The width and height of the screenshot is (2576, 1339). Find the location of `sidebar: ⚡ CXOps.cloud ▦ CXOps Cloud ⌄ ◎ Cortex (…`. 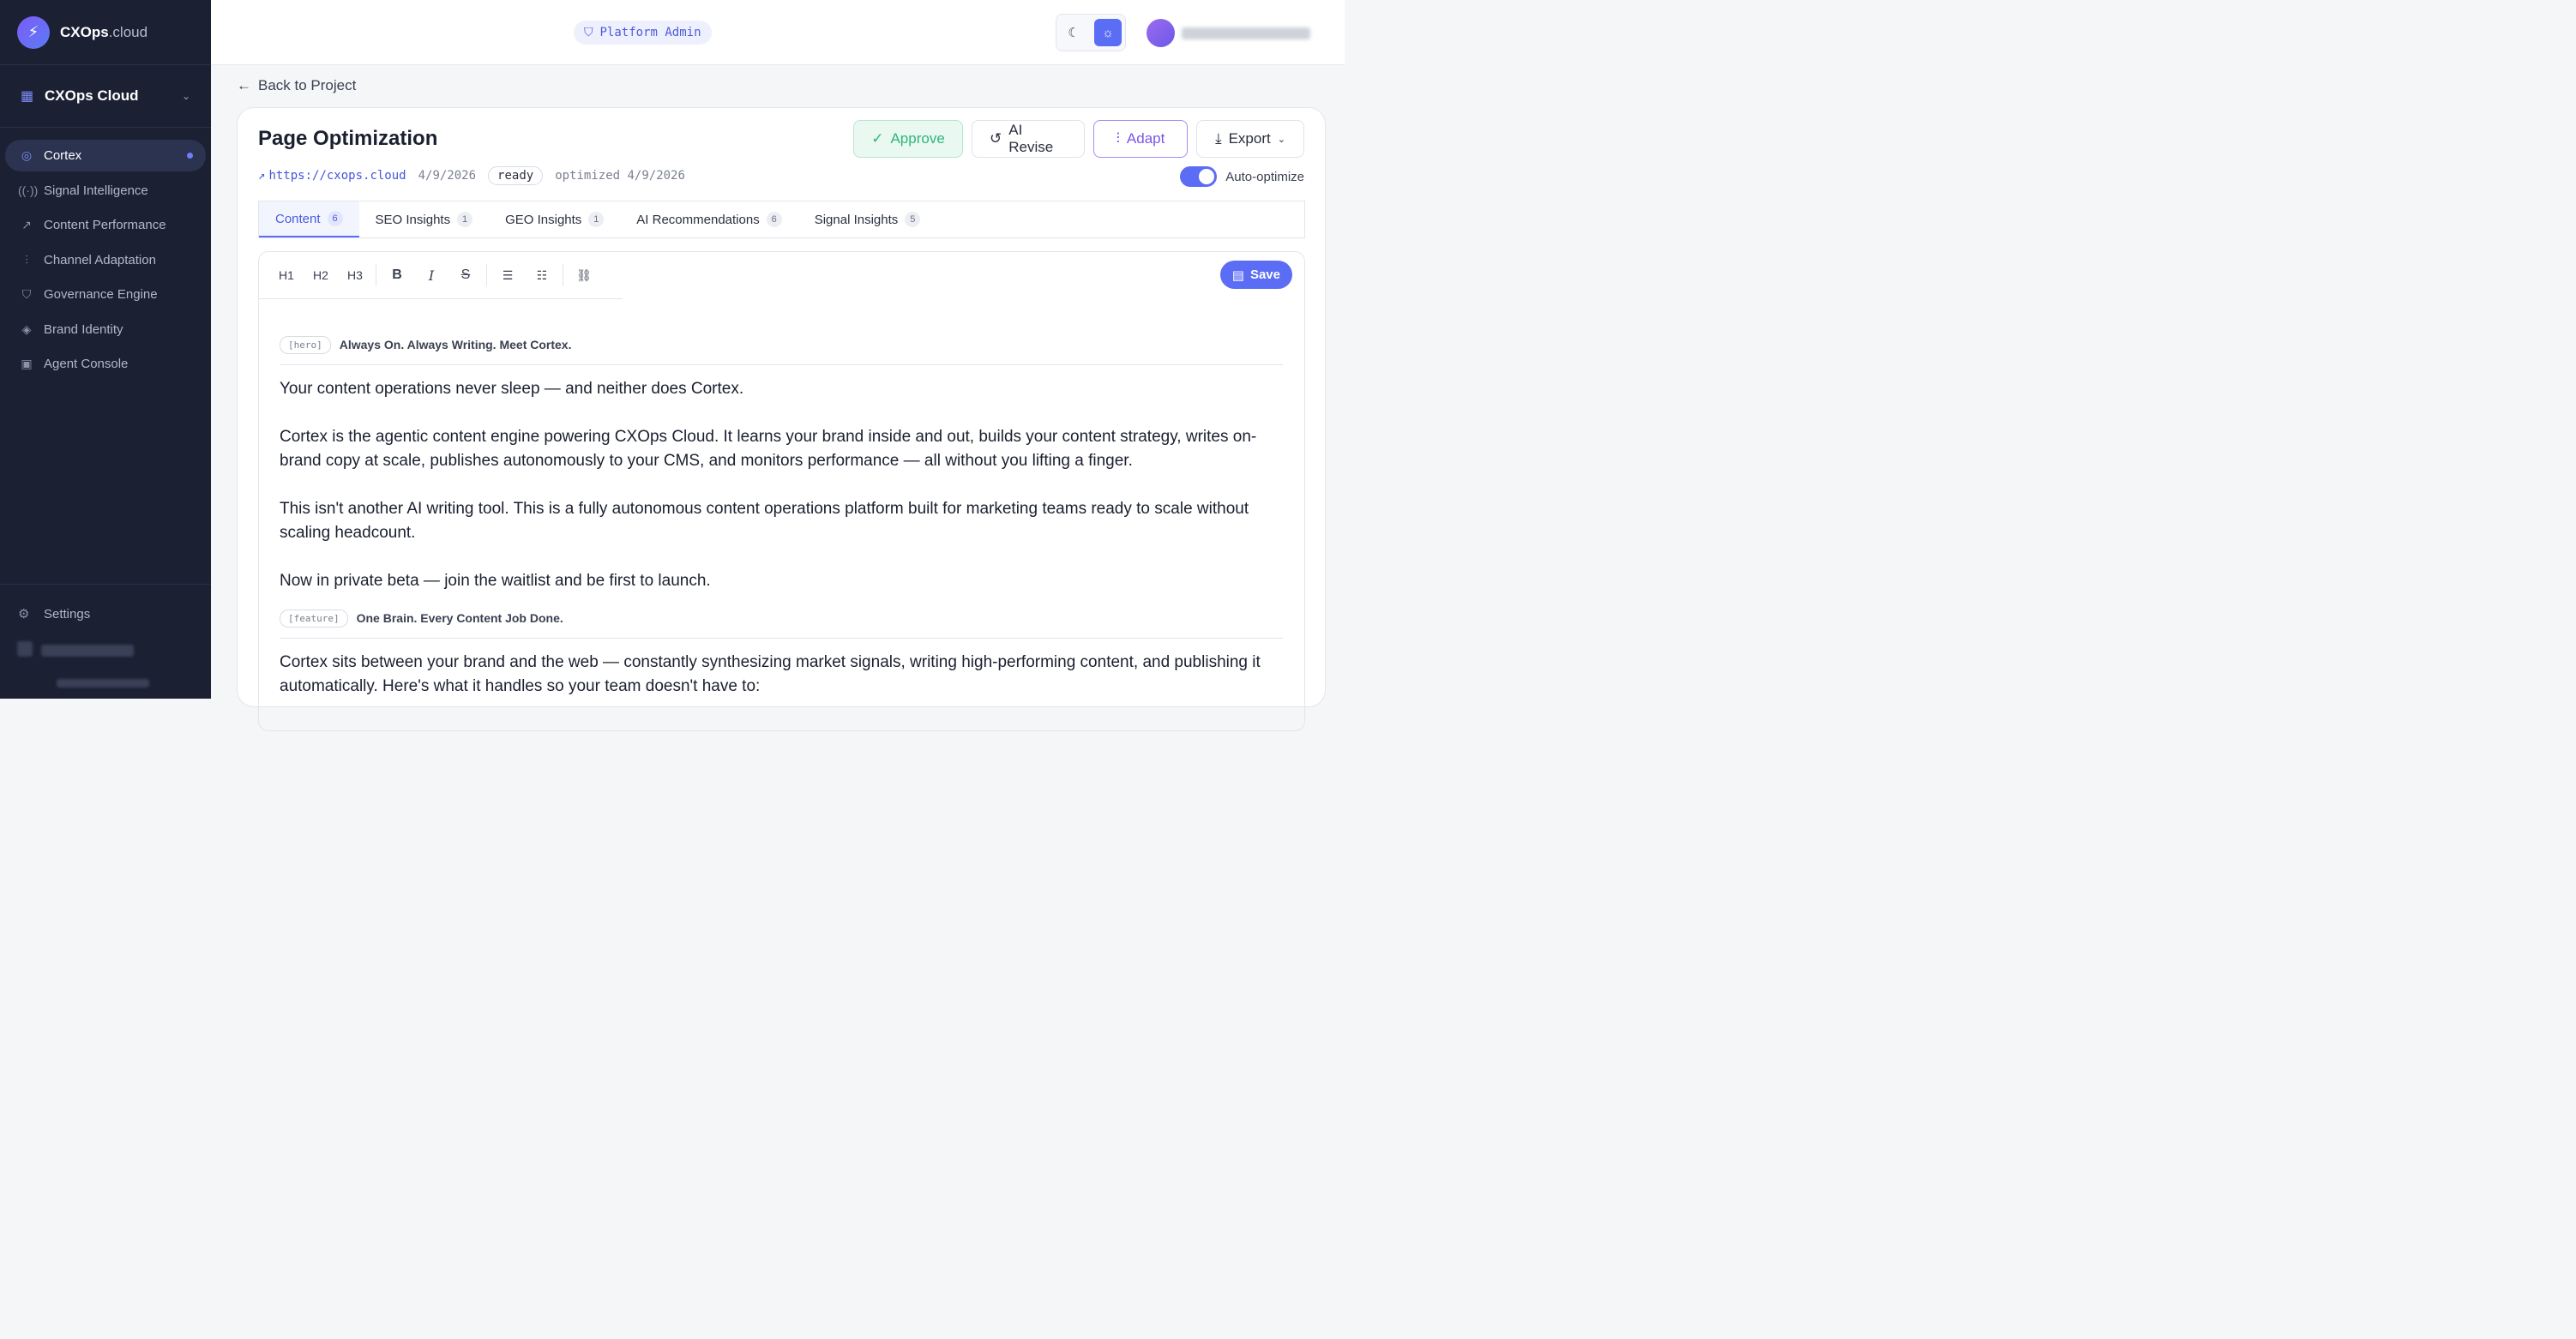

sidebar: ⚡ CXOps.cloud ▦ CXOps Cloud ⌄ ◎ Cortex (… is located at coordinates (105, 349).